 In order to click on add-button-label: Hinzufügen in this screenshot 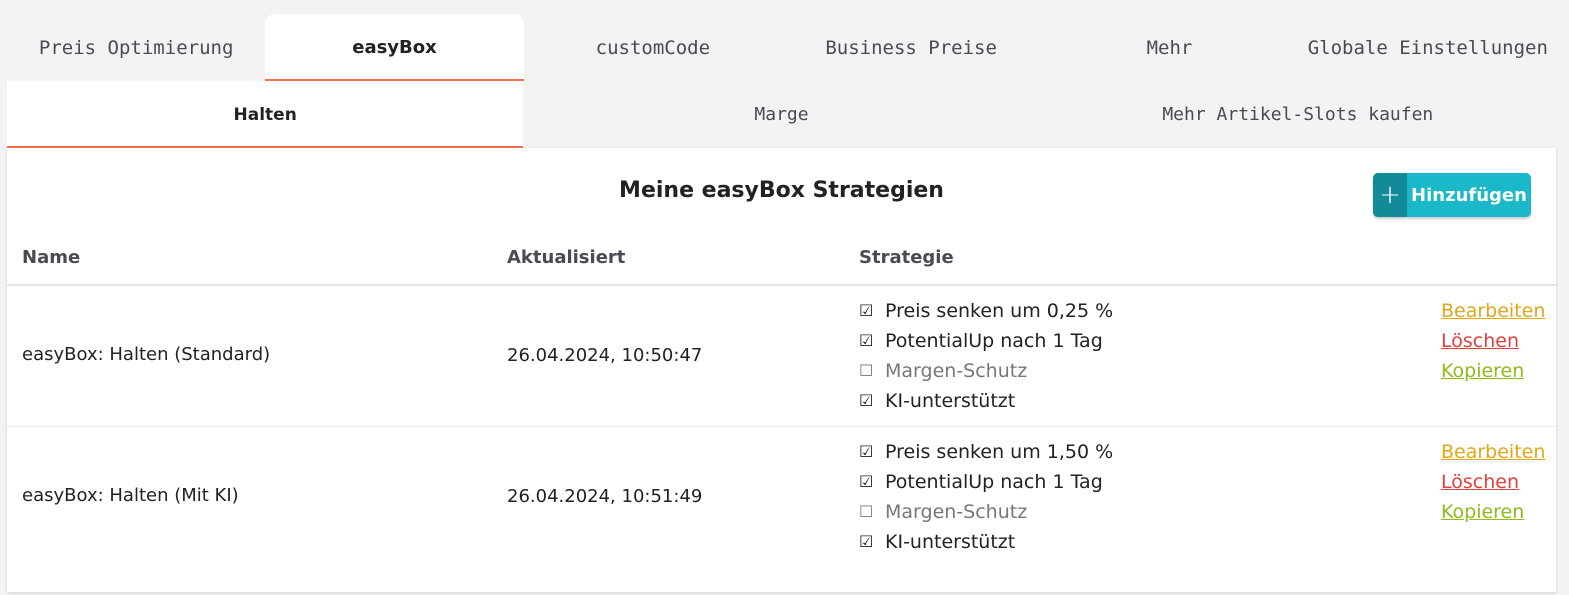, I will do `click(1469, 195)`.